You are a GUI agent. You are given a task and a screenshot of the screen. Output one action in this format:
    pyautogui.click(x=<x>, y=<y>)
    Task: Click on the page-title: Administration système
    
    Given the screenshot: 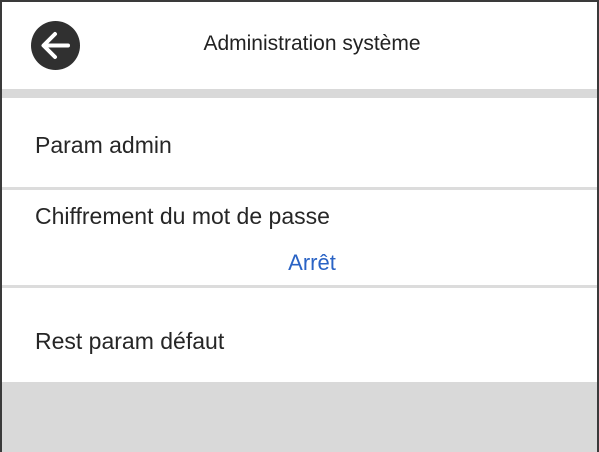 What is the action you would take?
    pyautogui.click(x=312, y=43)
    